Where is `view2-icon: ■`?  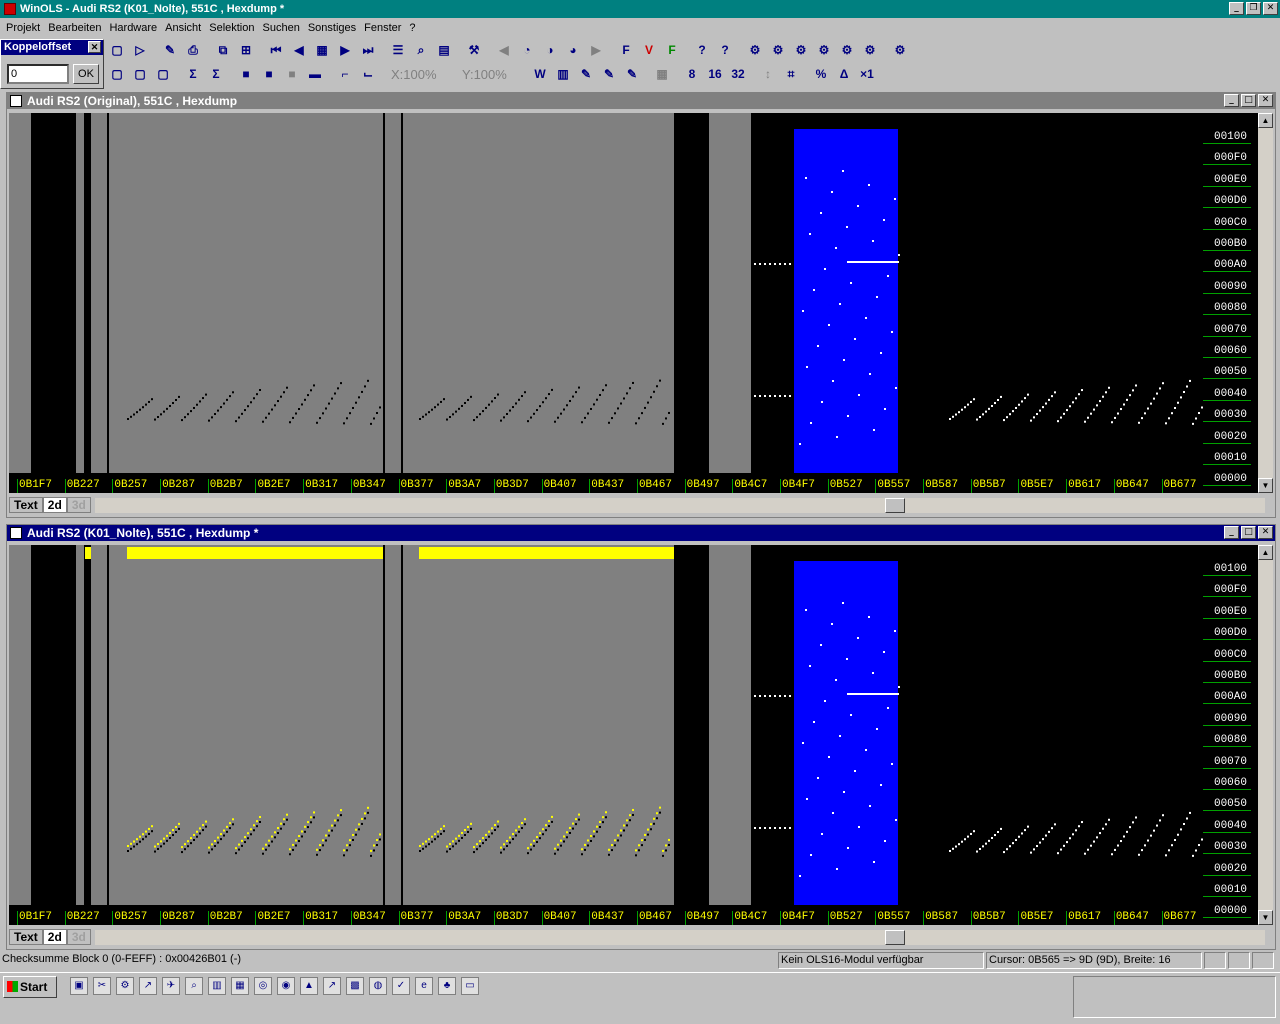 view2-icon: ■ is located at coordinates (269, 74).